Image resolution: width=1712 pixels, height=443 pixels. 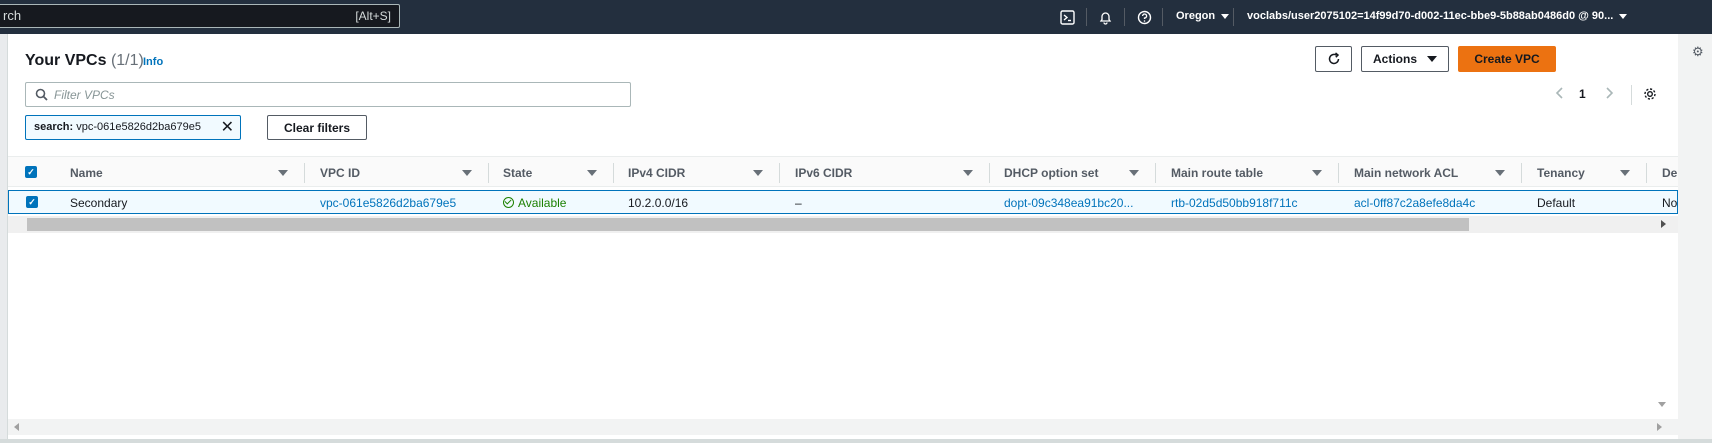 What do you see at coordinates (334, 95) in the screenshot?
I see `filter-input` at bounding box center [334, 95].